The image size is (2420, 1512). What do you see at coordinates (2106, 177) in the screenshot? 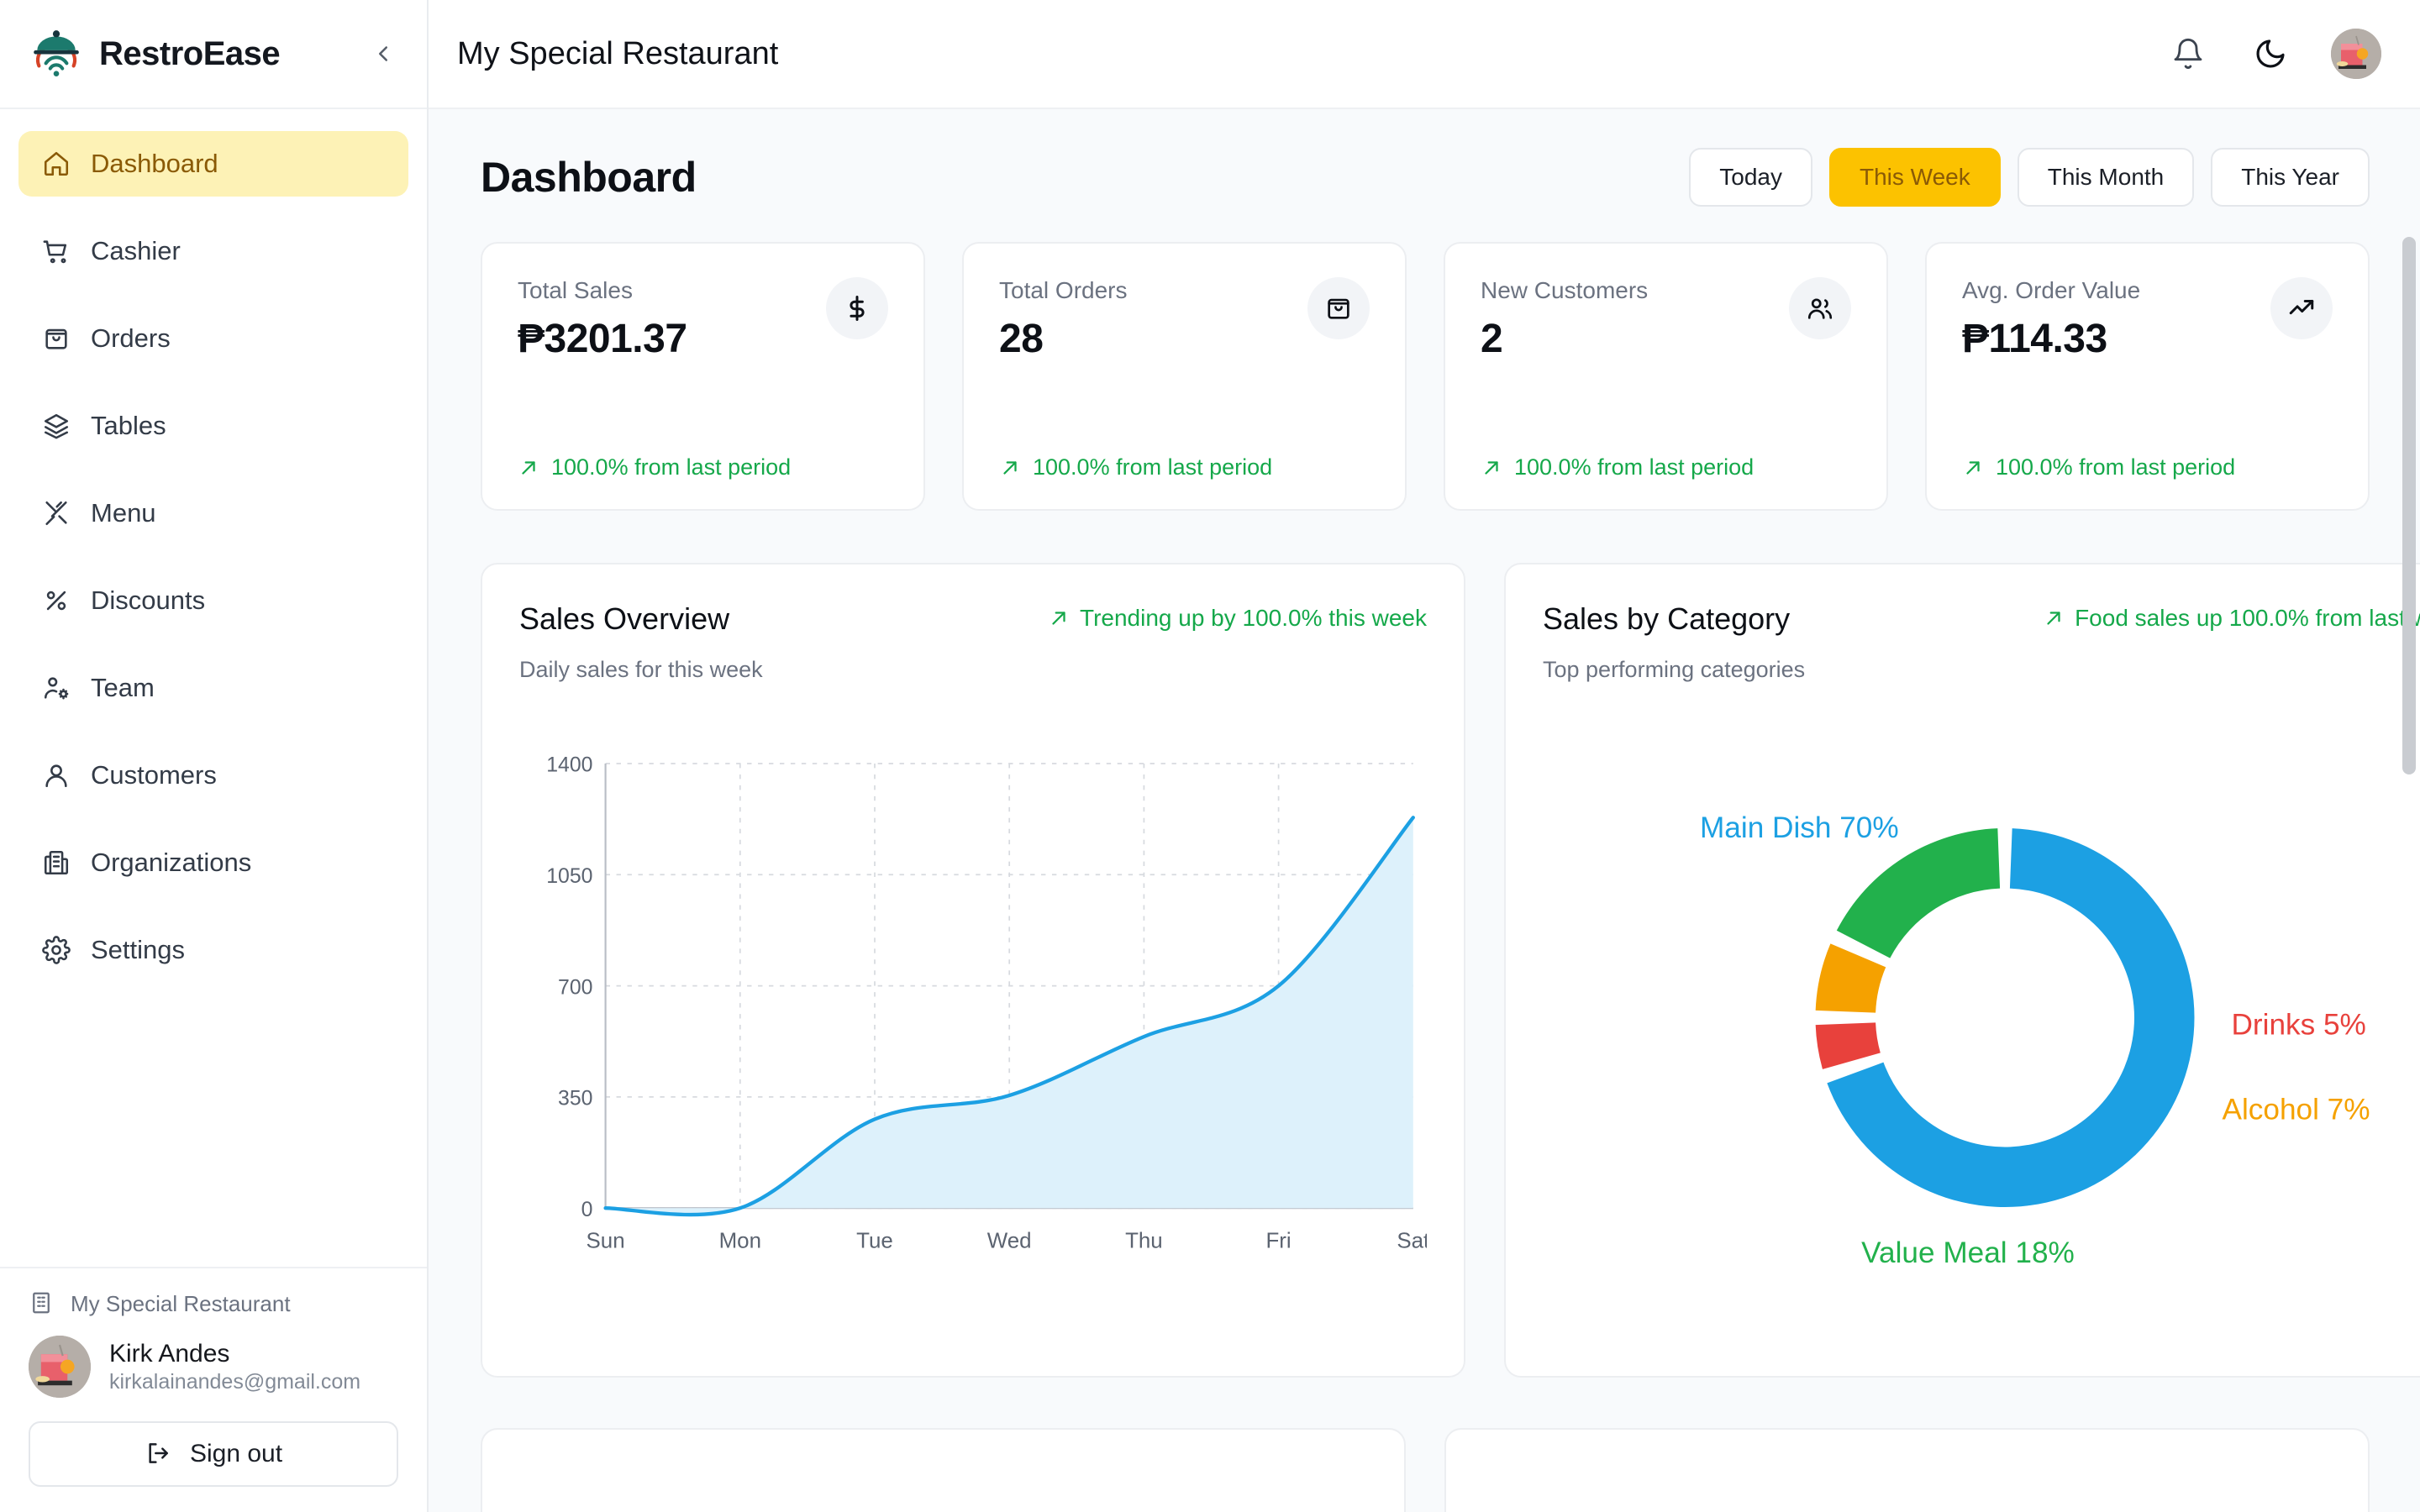
I see `range-this-month-button: This Month` at bounding box center [2106, 177].